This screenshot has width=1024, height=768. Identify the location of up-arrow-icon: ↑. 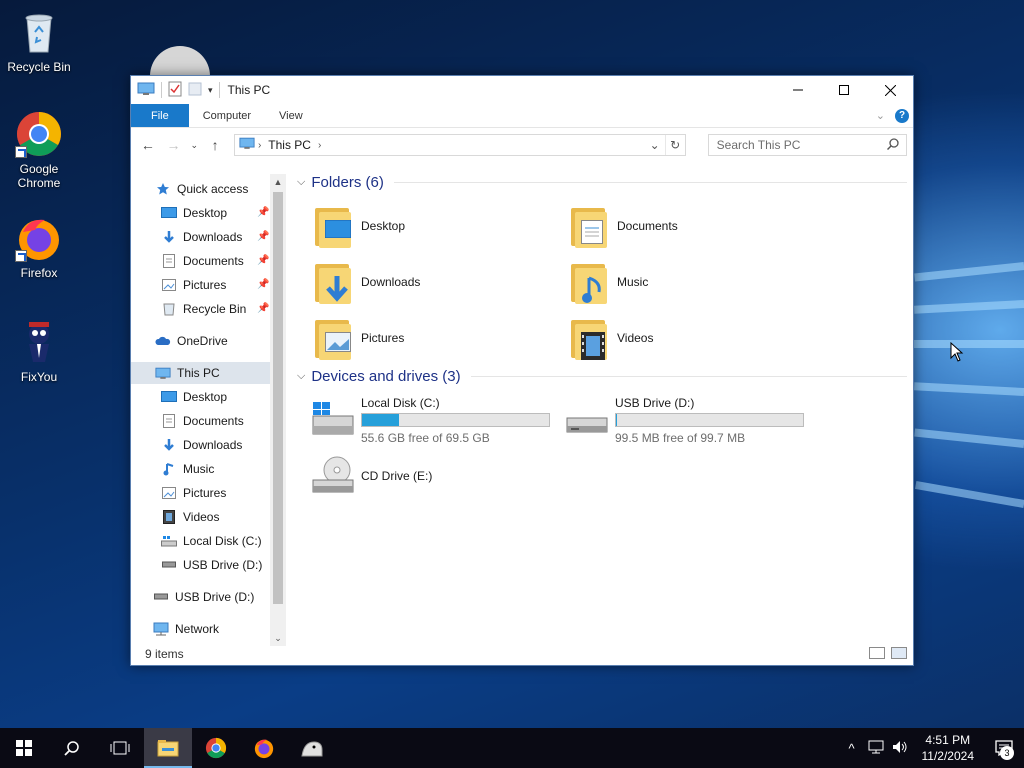
(215, 145).